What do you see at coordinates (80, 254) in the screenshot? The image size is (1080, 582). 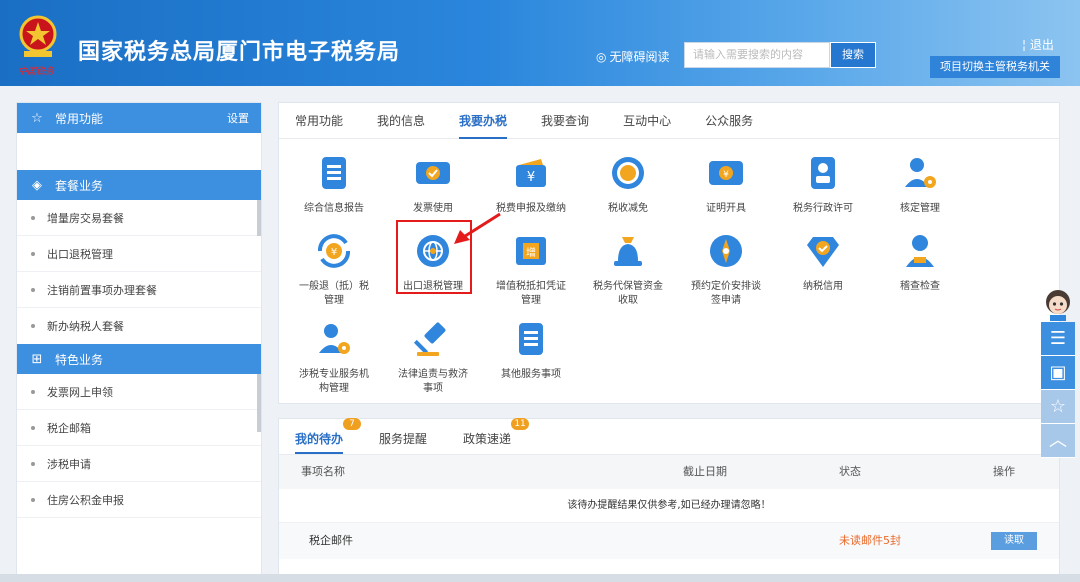 I see `sidebar-item-label: 出口退税管理` at bounding box center [80, 254].